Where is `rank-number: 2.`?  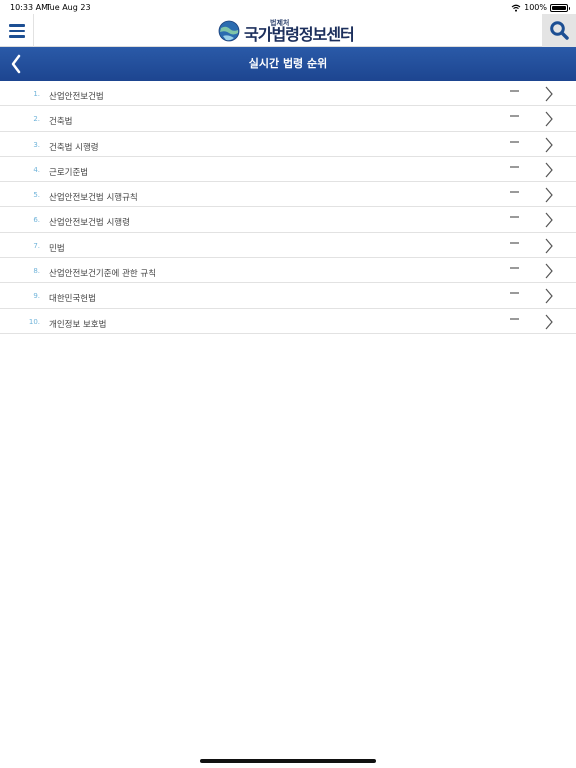
rank-number: 2. is located at coordinates (36, 119).